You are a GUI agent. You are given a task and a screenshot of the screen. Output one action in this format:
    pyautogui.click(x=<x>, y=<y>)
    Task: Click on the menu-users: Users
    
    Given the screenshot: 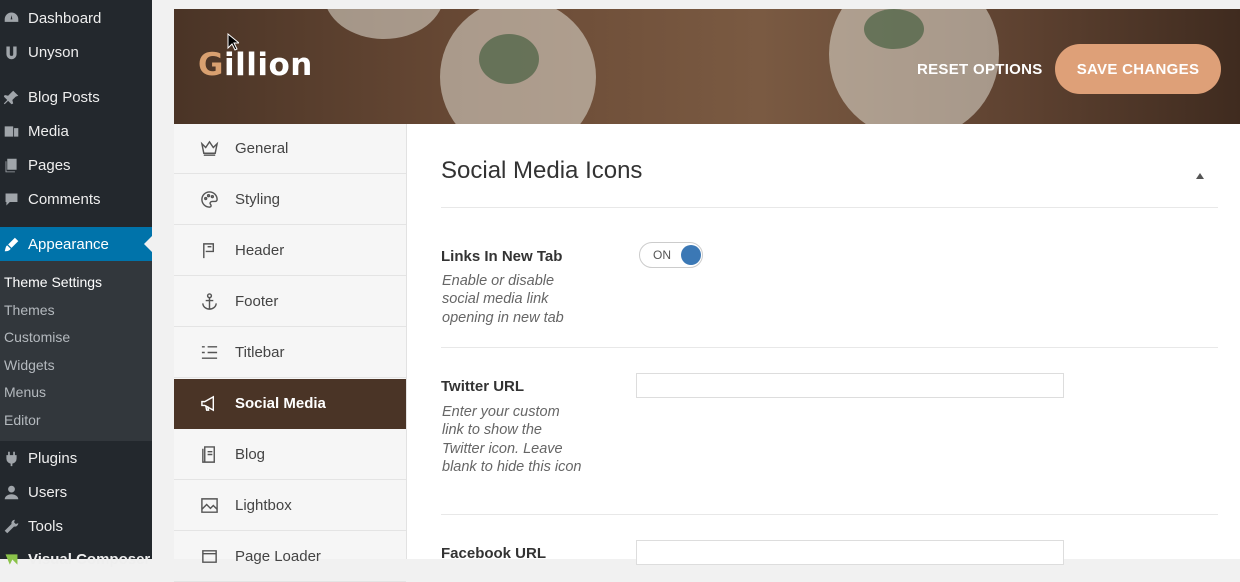 What is the action you would take?
    pyautogui.click(x=76, y=492)
    